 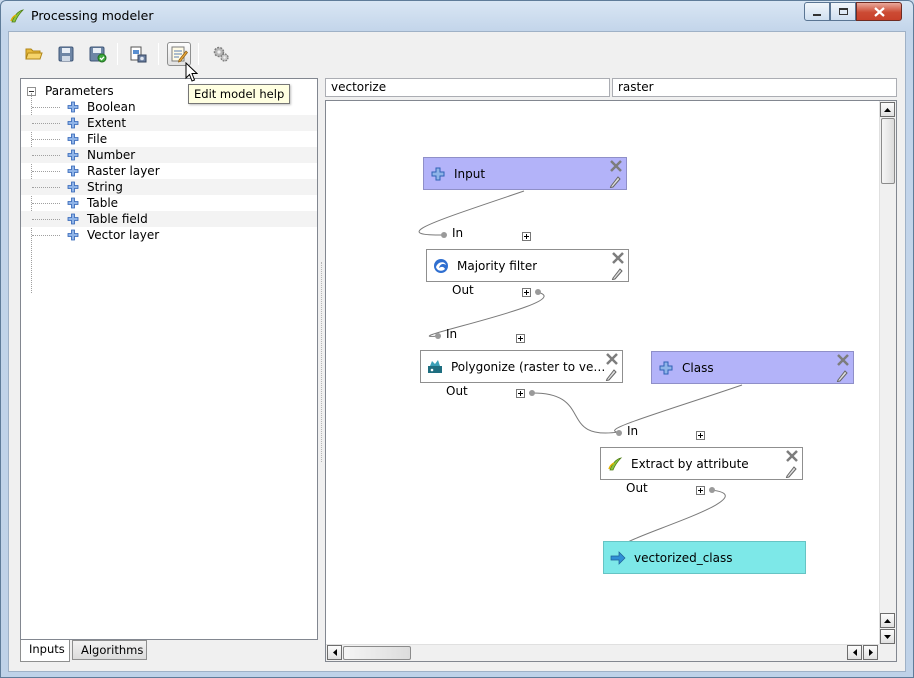 I want to click on model-group-input: raster, so click(x=754, y=87).